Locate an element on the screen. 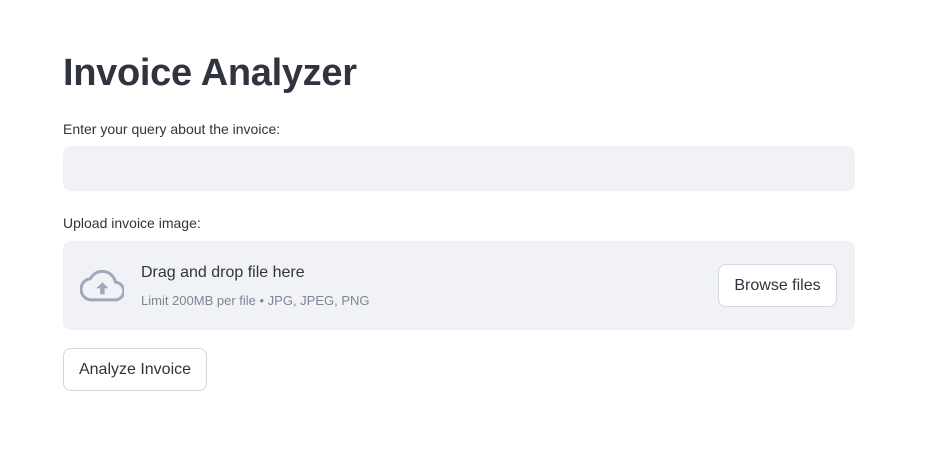  page-title: Invoice Analyzer is located at coordinates (210, 73).